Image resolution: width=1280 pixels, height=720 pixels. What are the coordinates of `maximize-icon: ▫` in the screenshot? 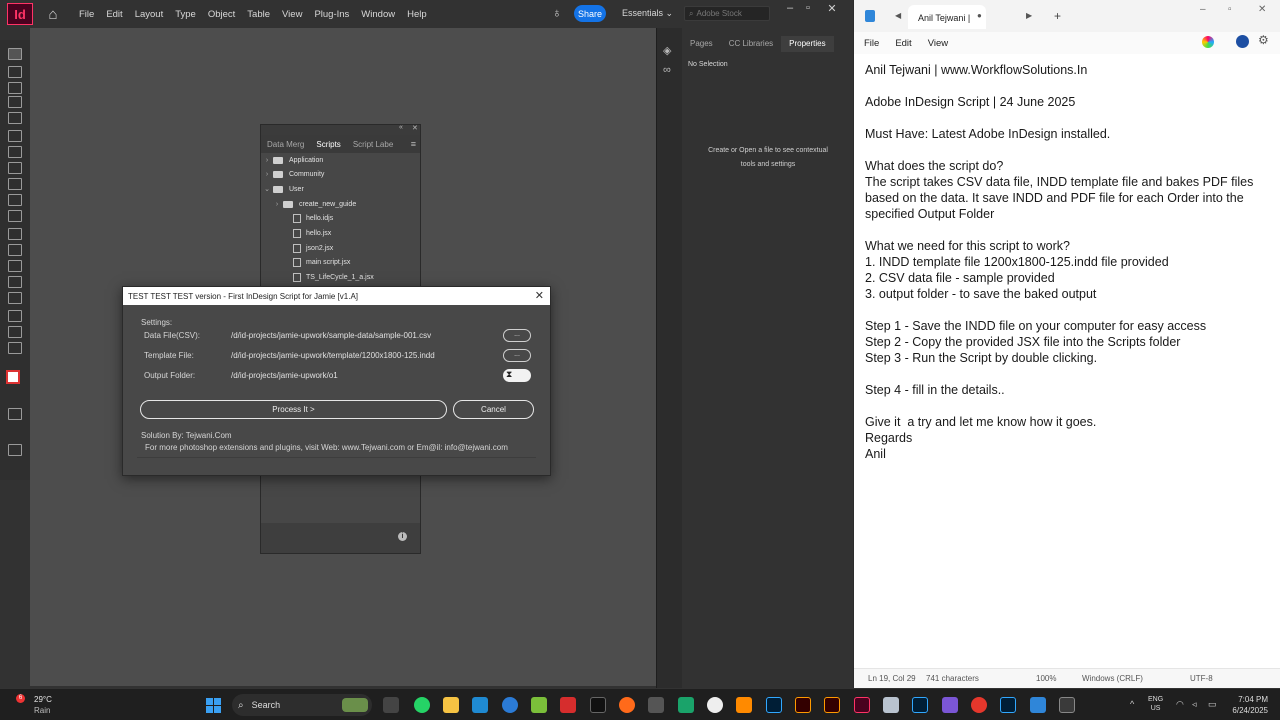 It's located at (808, 8).